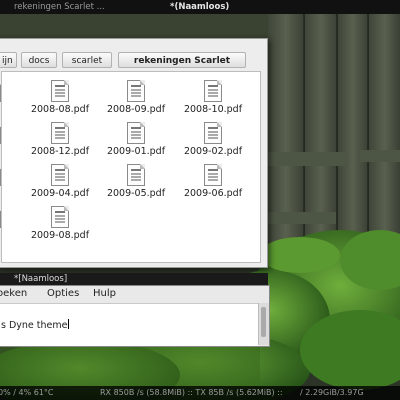 This screenshot has width=400, height=400. Describe the element at coordinates (213, 109) in the screenshot. I see `file-name: 2008-10.pdf` at that location.